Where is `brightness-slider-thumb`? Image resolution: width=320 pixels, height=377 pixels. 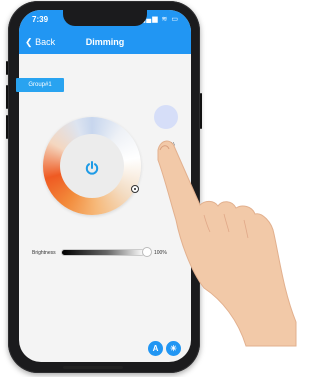
brightness-slider-thumb is located at coordinates (147, 252).